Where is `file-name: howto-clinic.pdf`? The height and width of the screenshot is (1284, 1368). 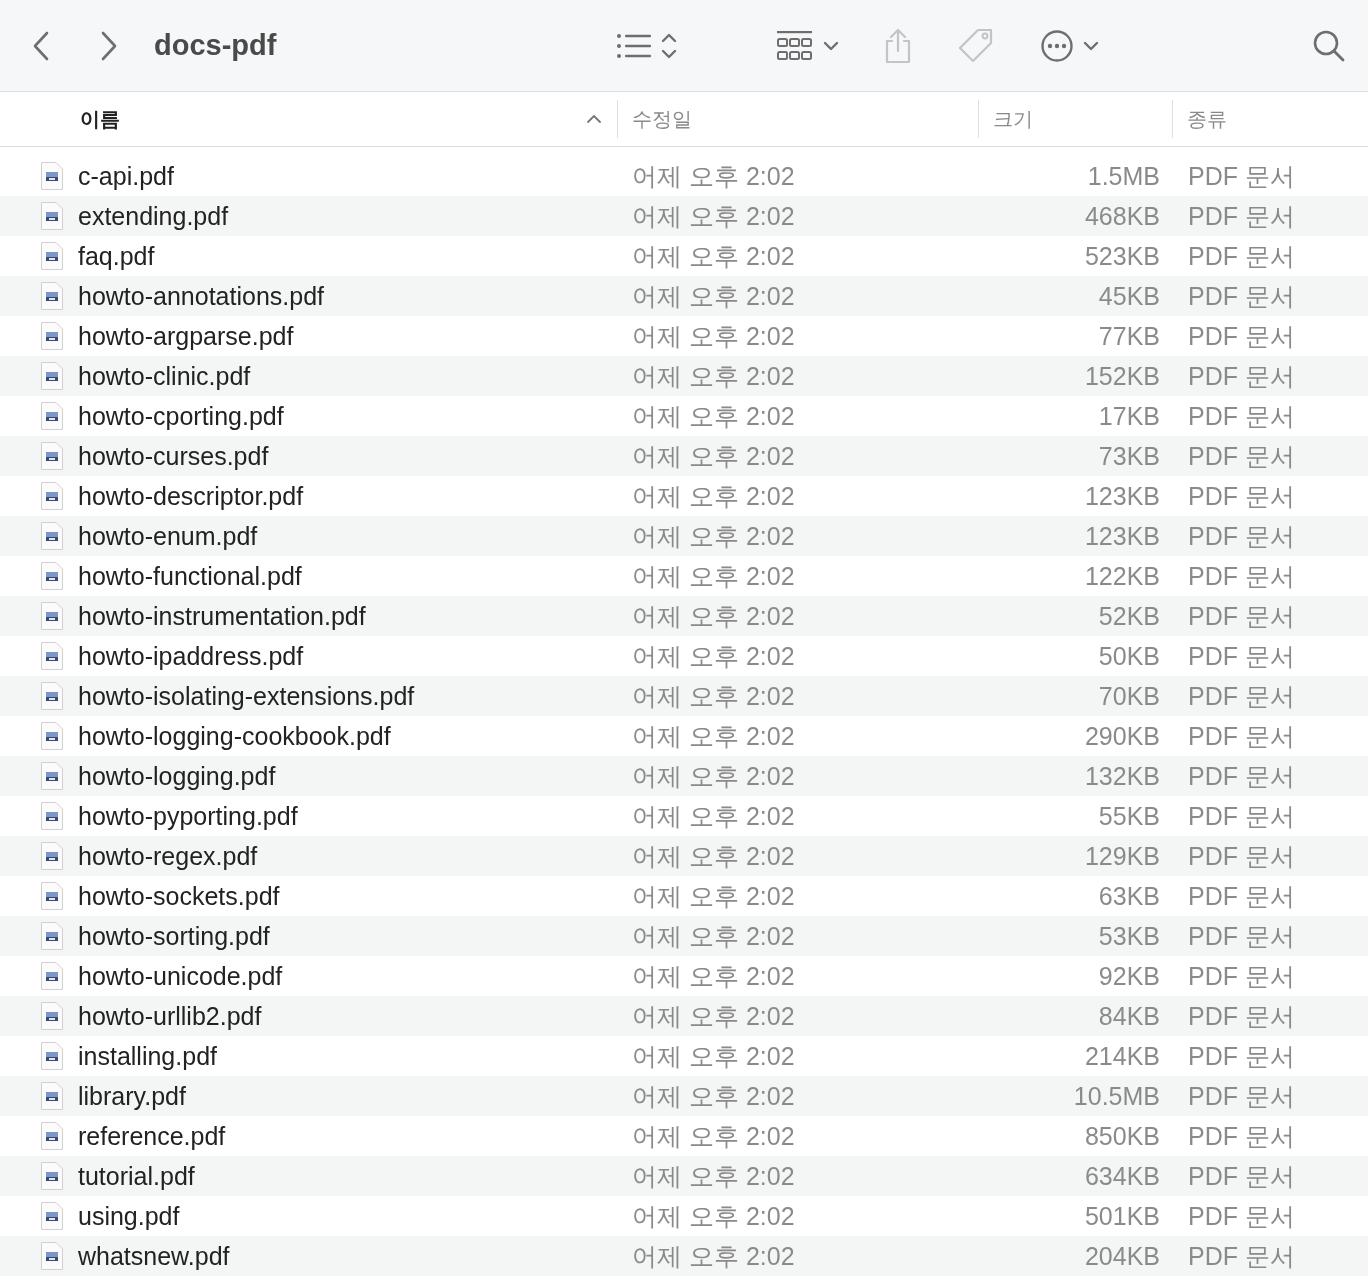
file-name: howto-clinic.pdf is located at coordinates (164, 376).